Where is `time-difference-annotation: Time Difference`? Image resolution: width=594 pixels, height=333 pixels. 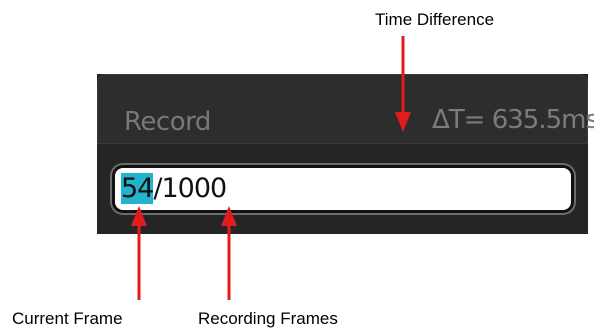 time-difference-annotation: Time Difference is located at coordinates (435, 19).